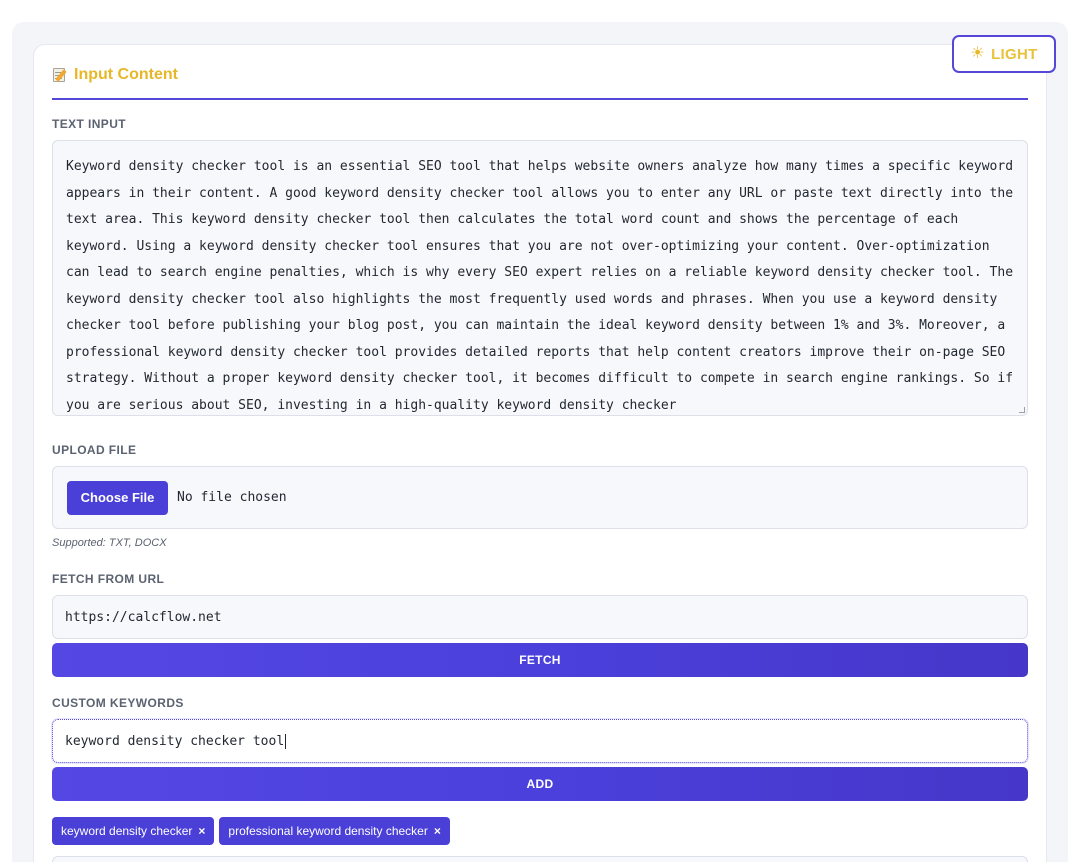 The width and height of the screenshot is (1080, 862). I want to click on fetch-url-label: FETCH FROM URL, so click(108, 579).